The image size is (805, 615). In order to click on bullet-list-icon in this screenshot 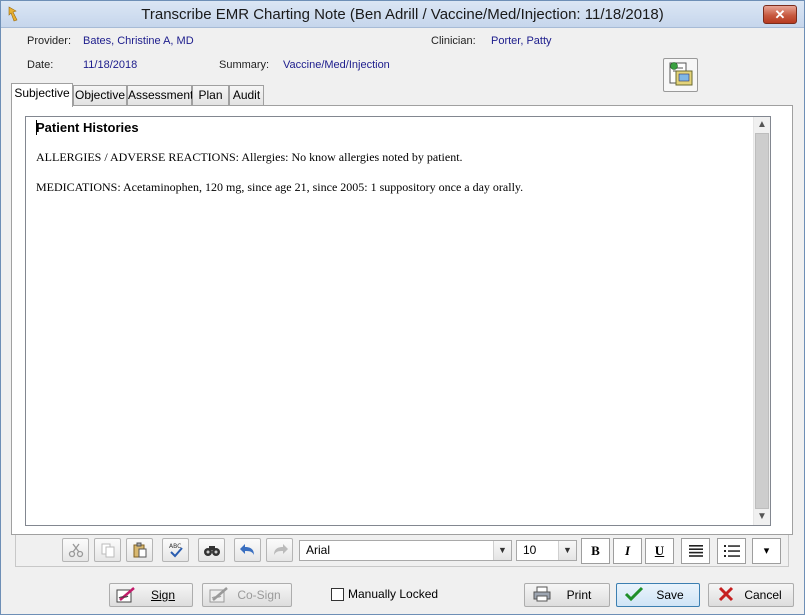, I will do `click(731, 551)`.